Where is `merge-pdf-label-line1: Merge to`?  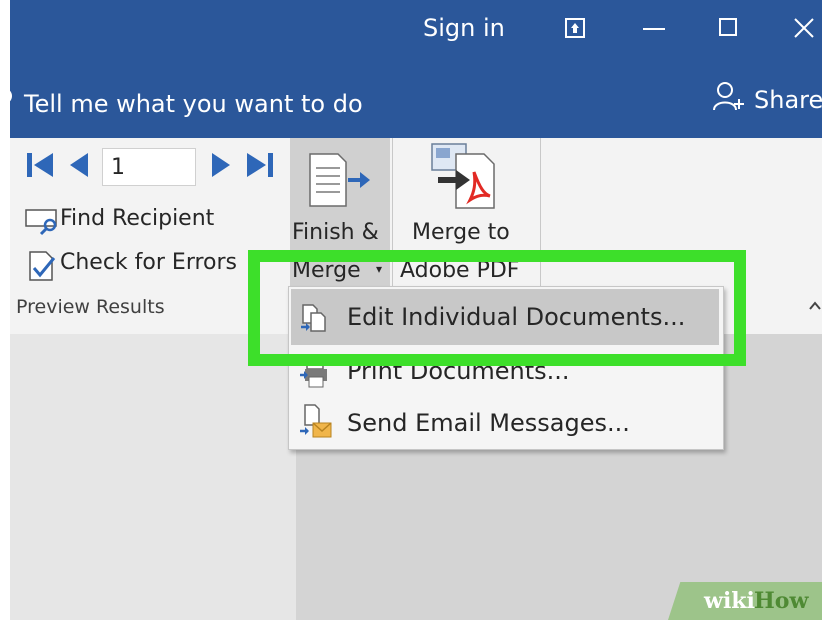 merge-pdf-label-line1: Merge to is located at coordinates (461, 232).